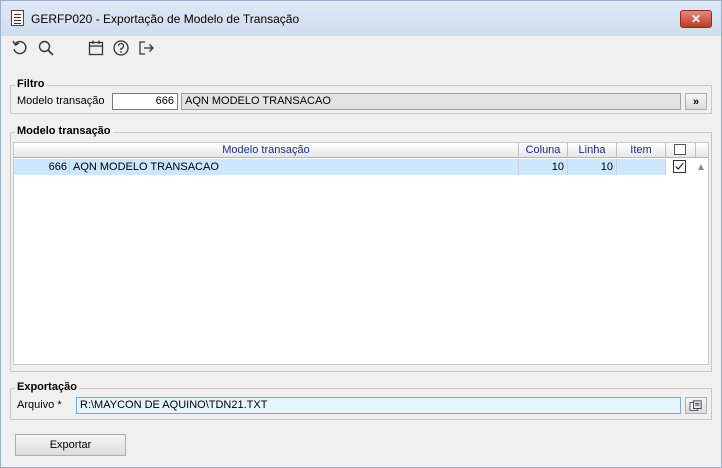  I want to click on table-row: 666 AQN MODELO TRANSACAO 10 10, so click(340, 167).